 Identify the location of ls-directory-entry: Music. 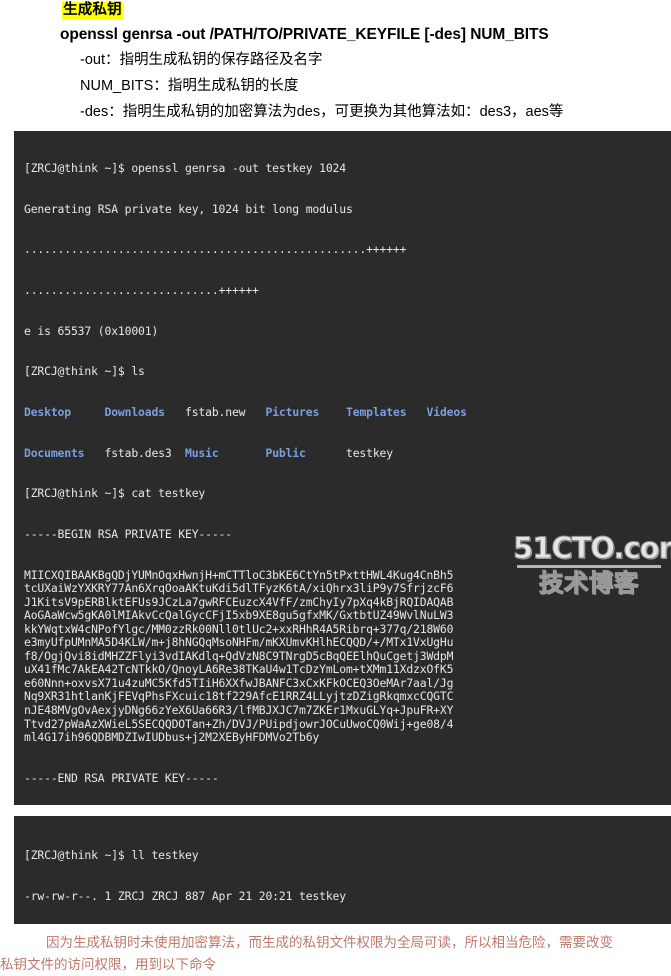
(202, 452).